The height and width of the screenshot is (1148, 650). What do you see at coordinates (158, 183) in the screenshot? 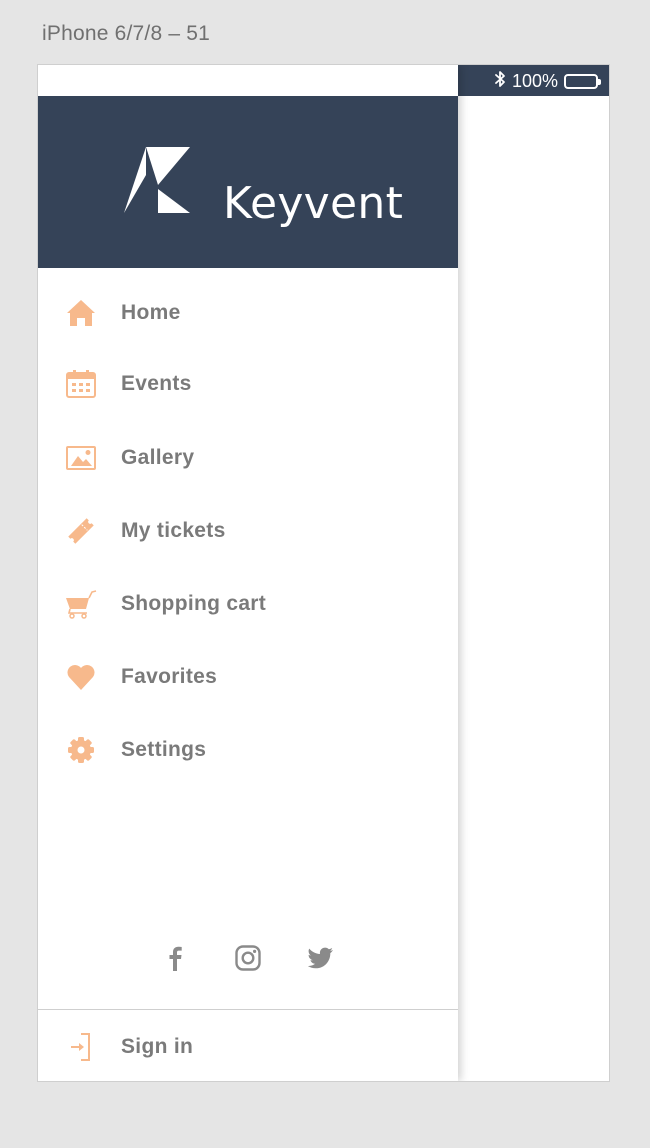
I see `keyvent-logo-icon` at bounding box center [158, 183].